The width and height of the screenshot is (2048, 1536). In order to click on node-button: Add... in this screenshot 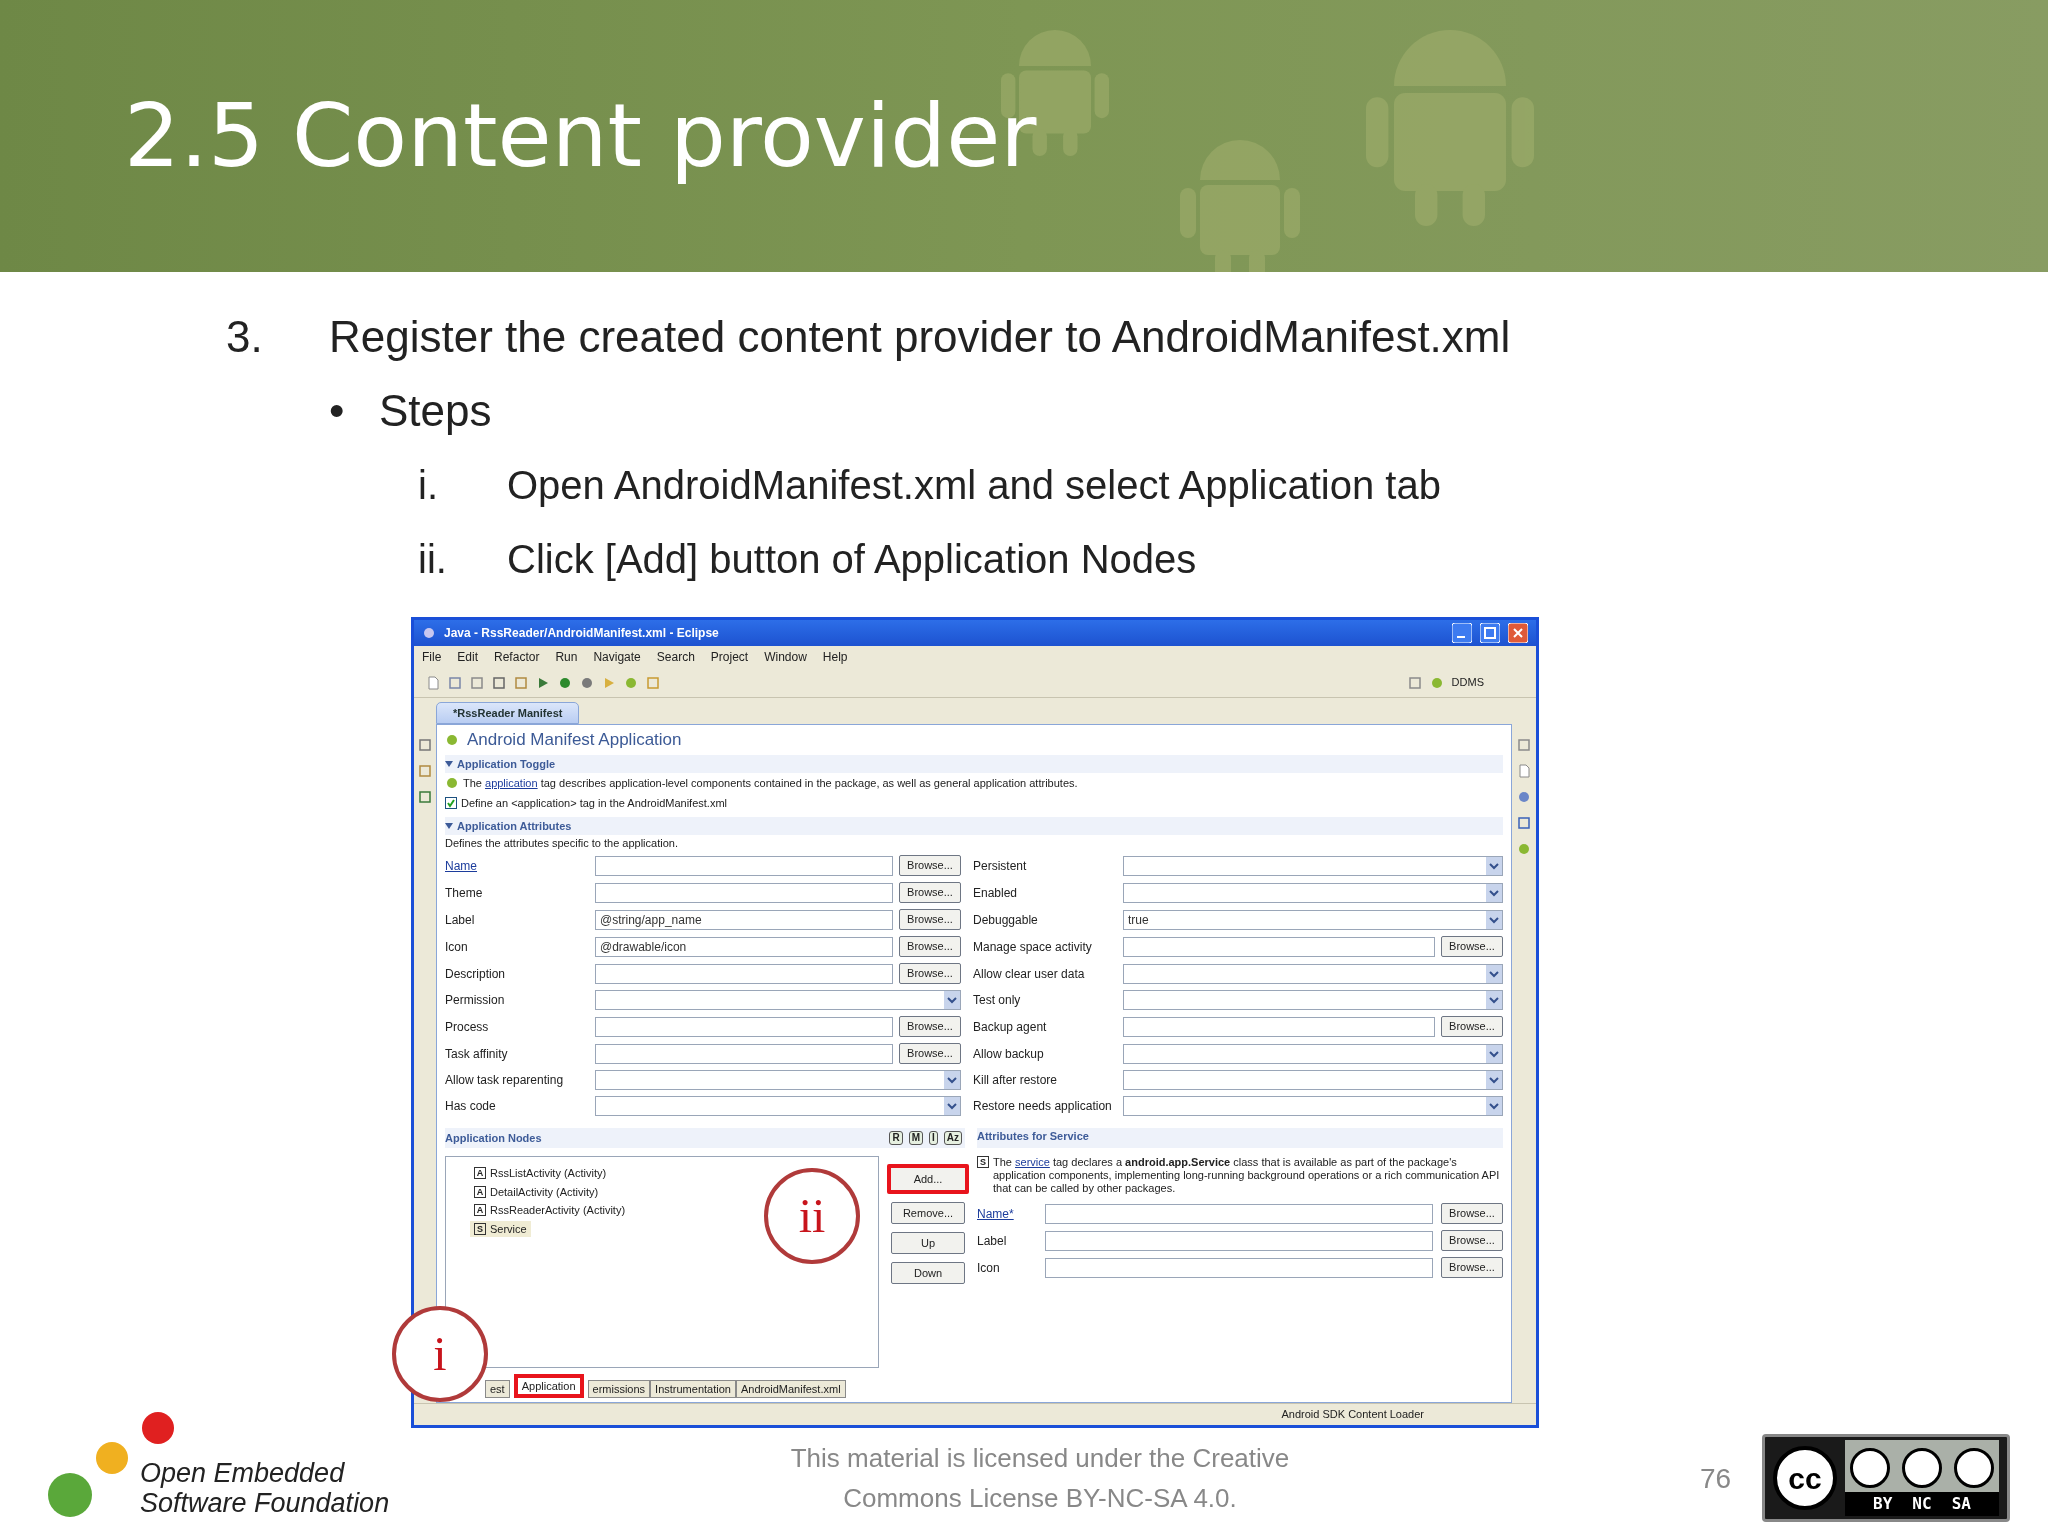, I will do `click(928, 1179)`.